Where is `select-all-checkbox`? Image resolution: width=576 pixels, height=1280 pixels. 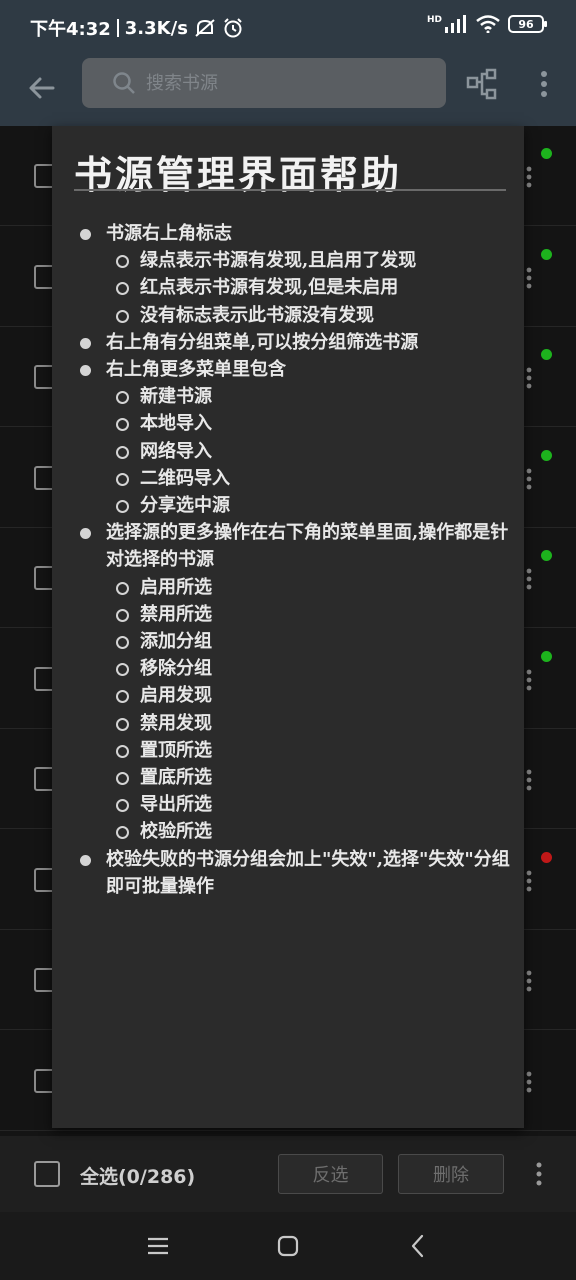
select-all-checkbox is located at coordinates (47, 1174).